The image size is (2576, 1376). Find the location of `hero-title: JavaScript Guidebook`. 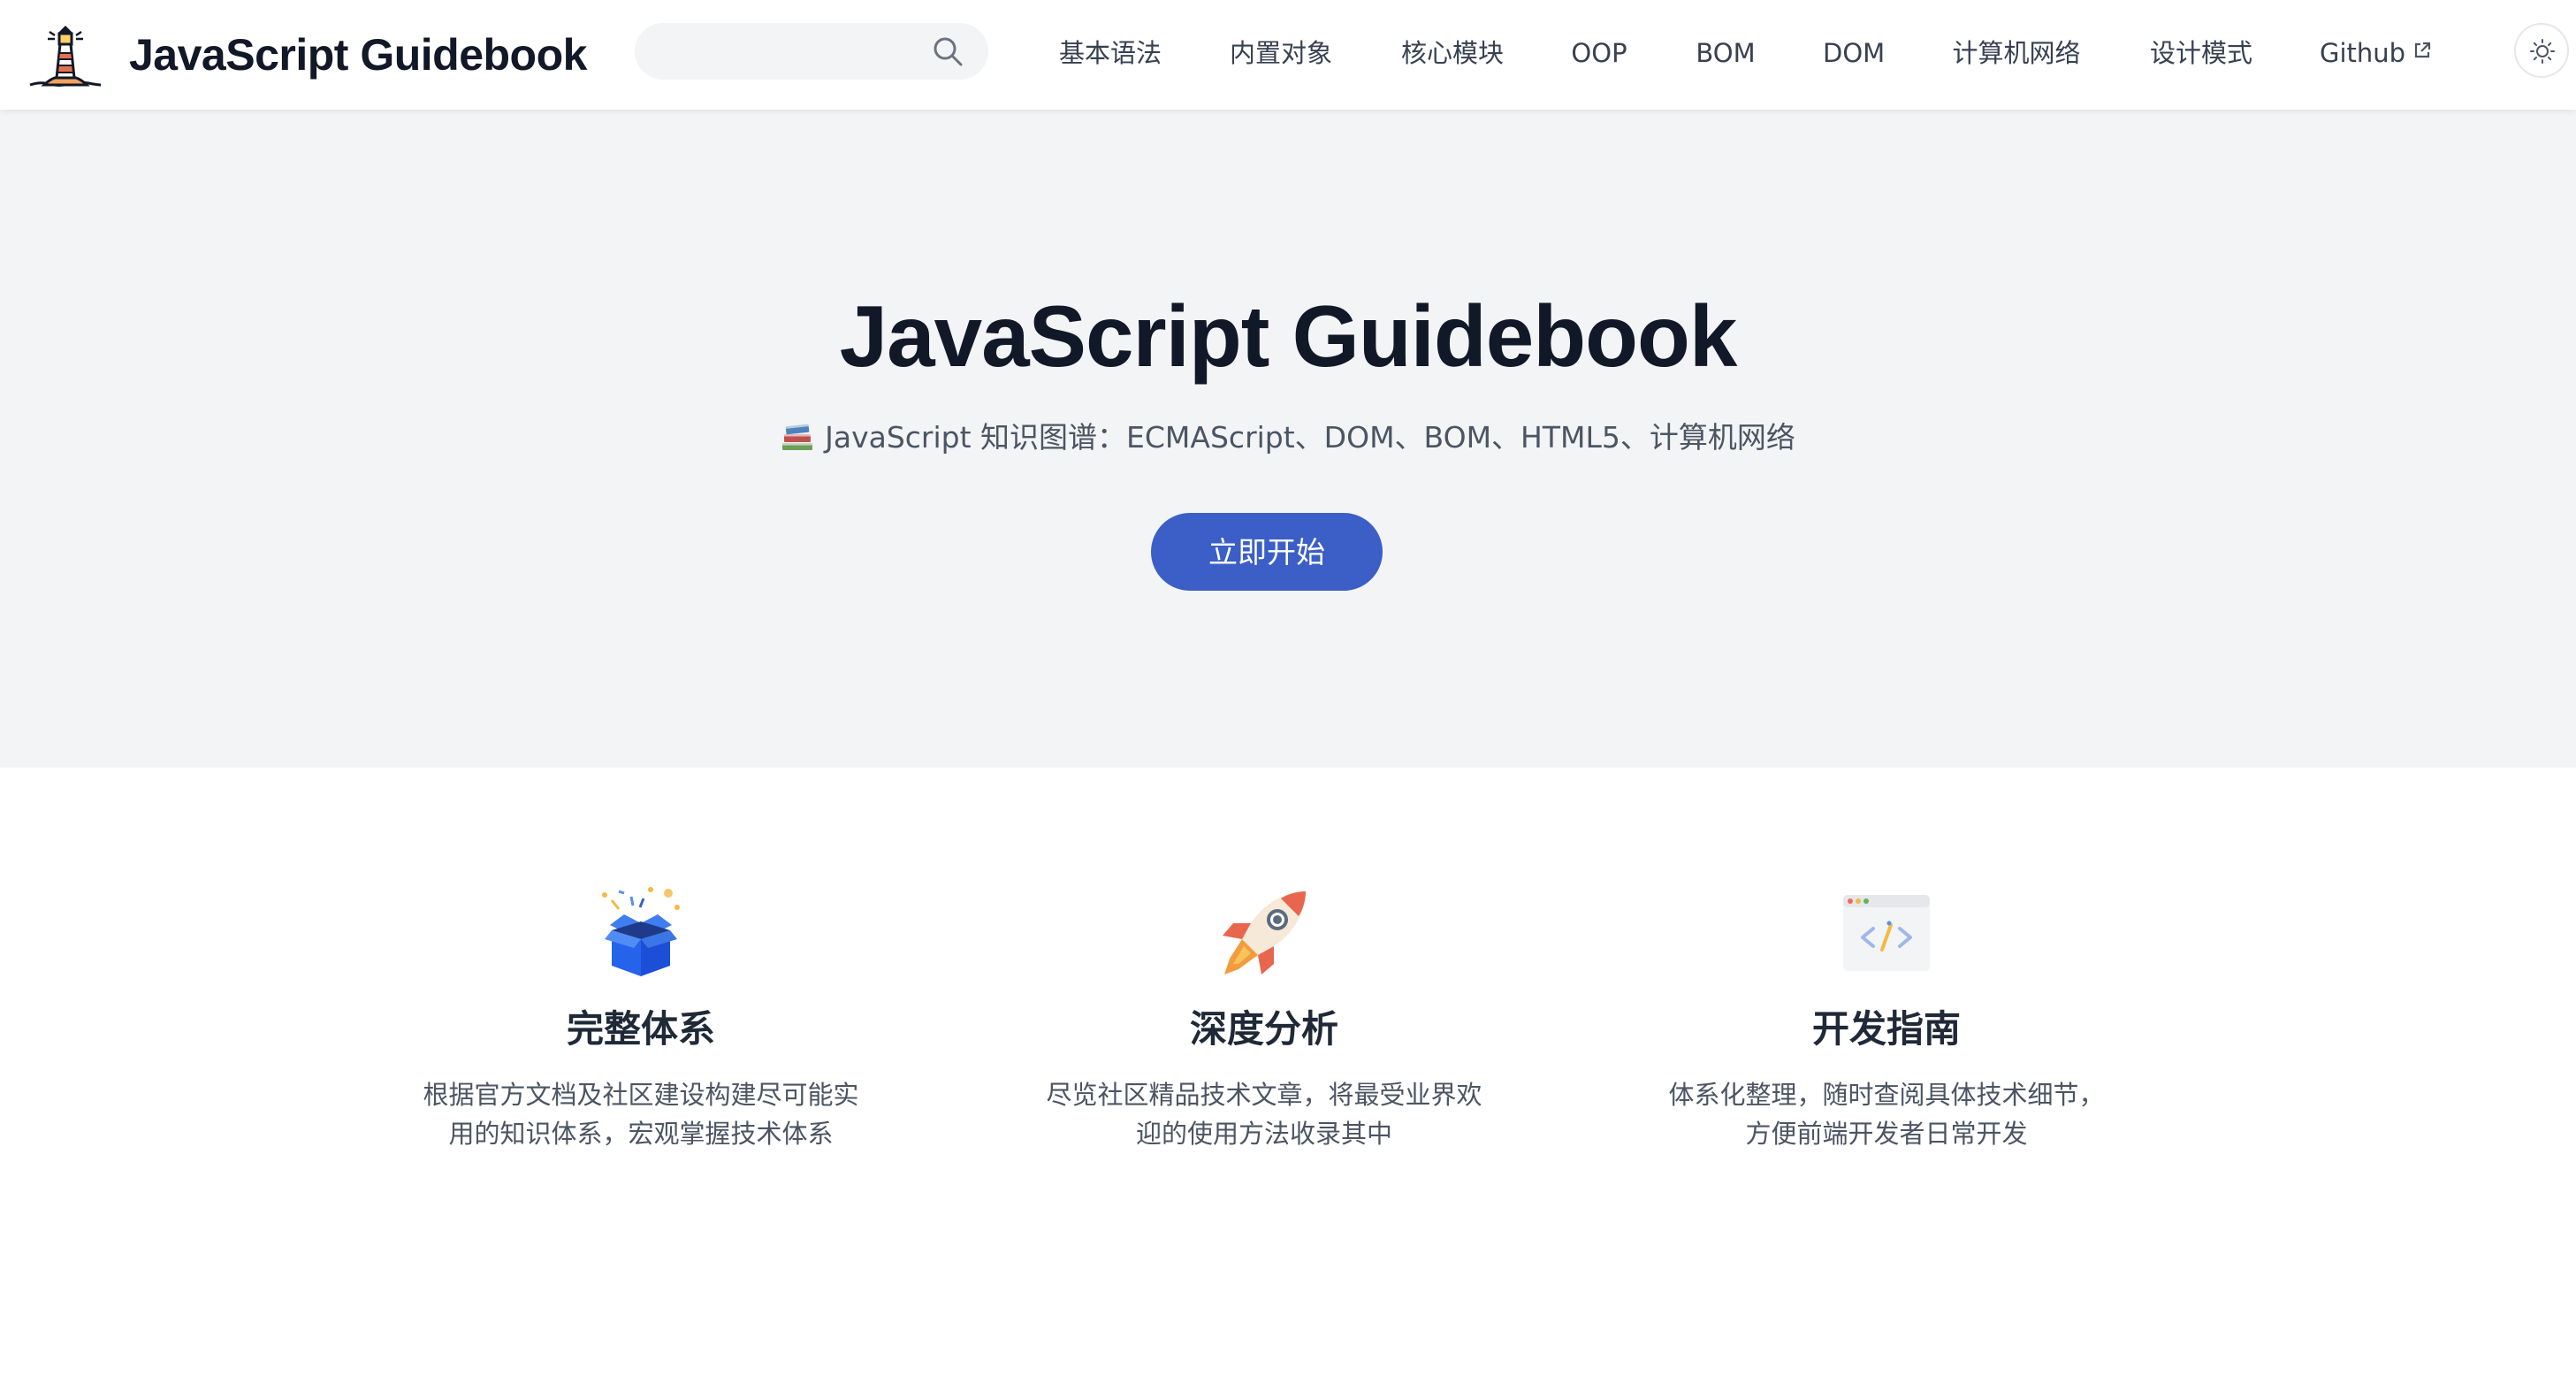

hero-title: JavaScript Guidebook is located at coordinates (1288, 336).